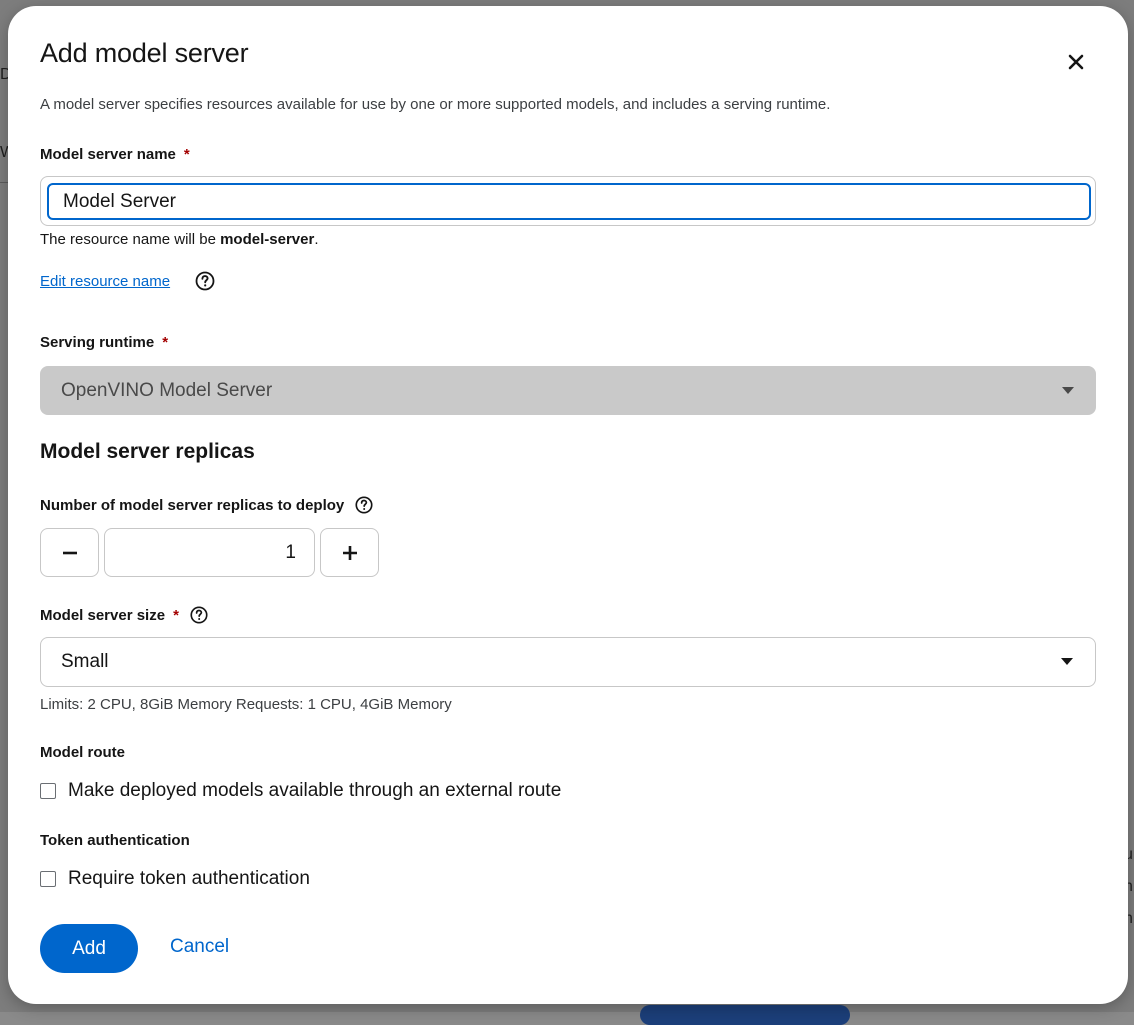 This screenshot has width=1134, height=1025. Describe the element at coordinates (115, 840) in the screenshot. I see `token-auth-label: Token authentication` at that location.